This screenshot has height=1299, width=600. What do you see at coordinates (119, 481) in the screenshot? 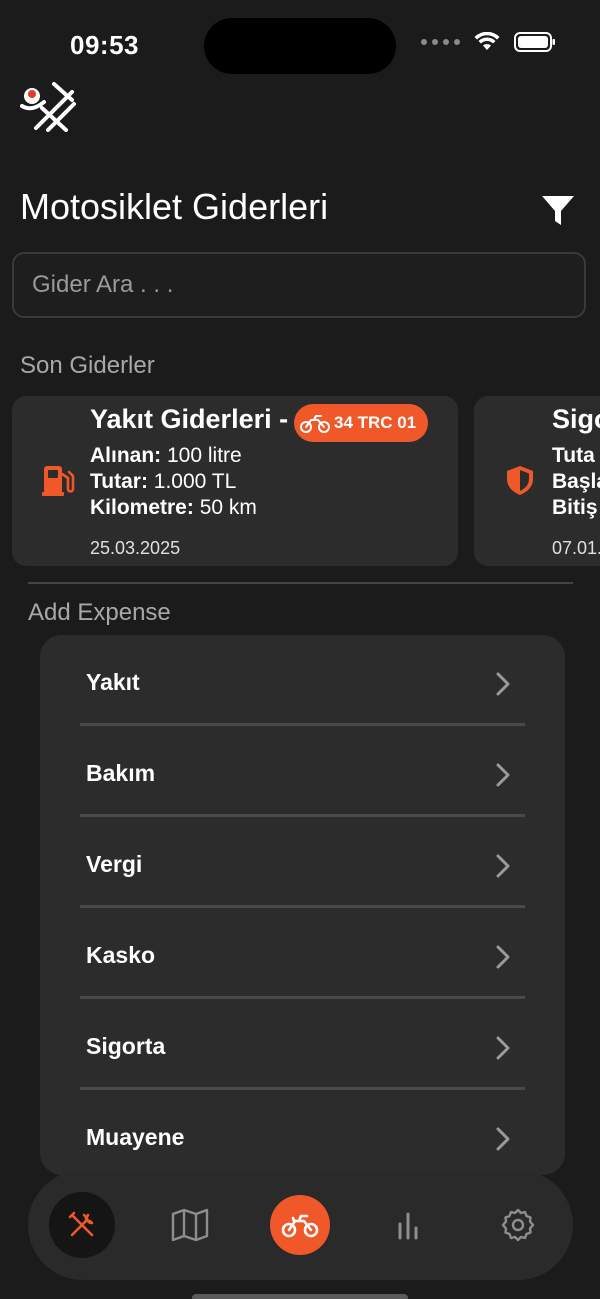
I see `card-line-label: Tutar:` at bounding box center [119, 481].